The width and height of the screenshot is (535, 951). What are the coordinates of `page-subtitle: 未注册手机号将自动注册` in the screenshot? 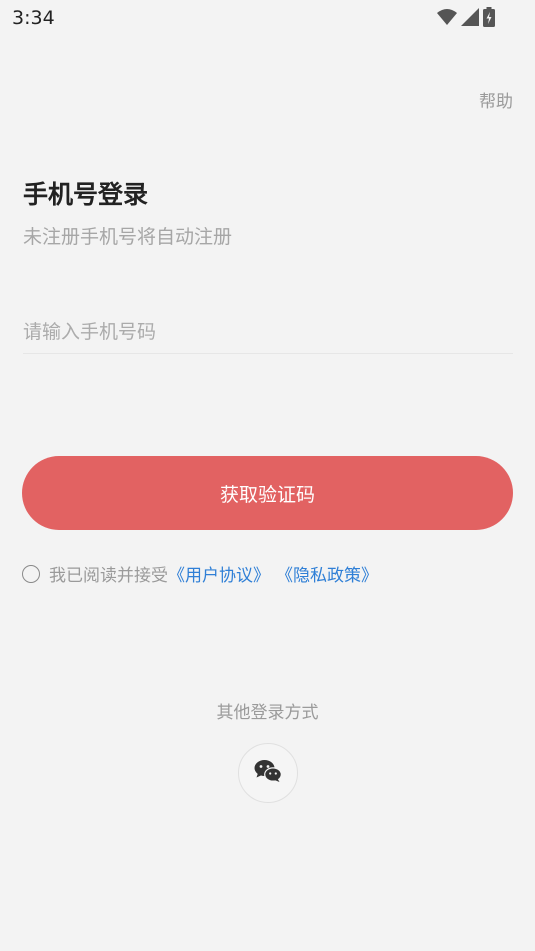 It's located at (128, 237).